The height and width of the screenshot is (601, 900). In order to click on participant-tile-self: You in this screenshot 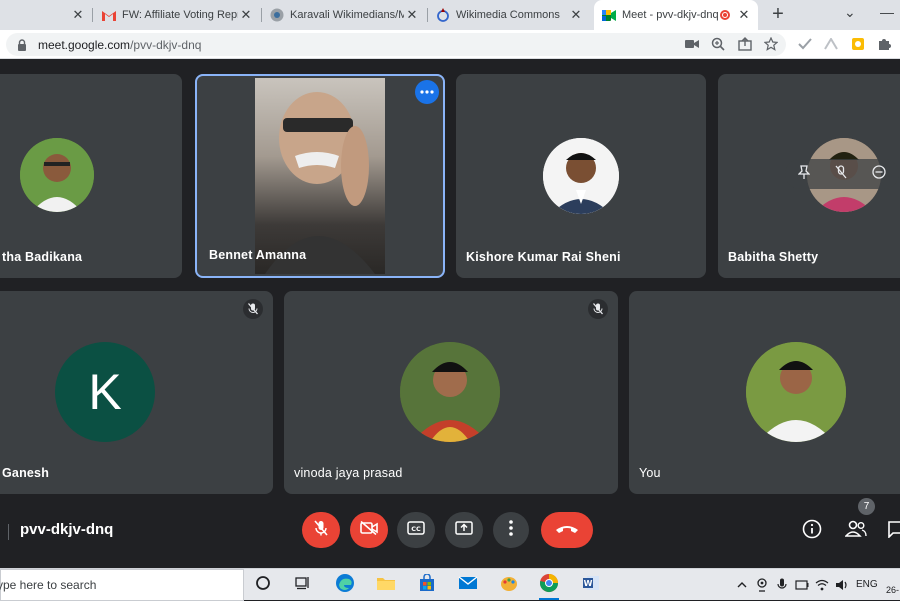, I will do `click(764, 392)`.